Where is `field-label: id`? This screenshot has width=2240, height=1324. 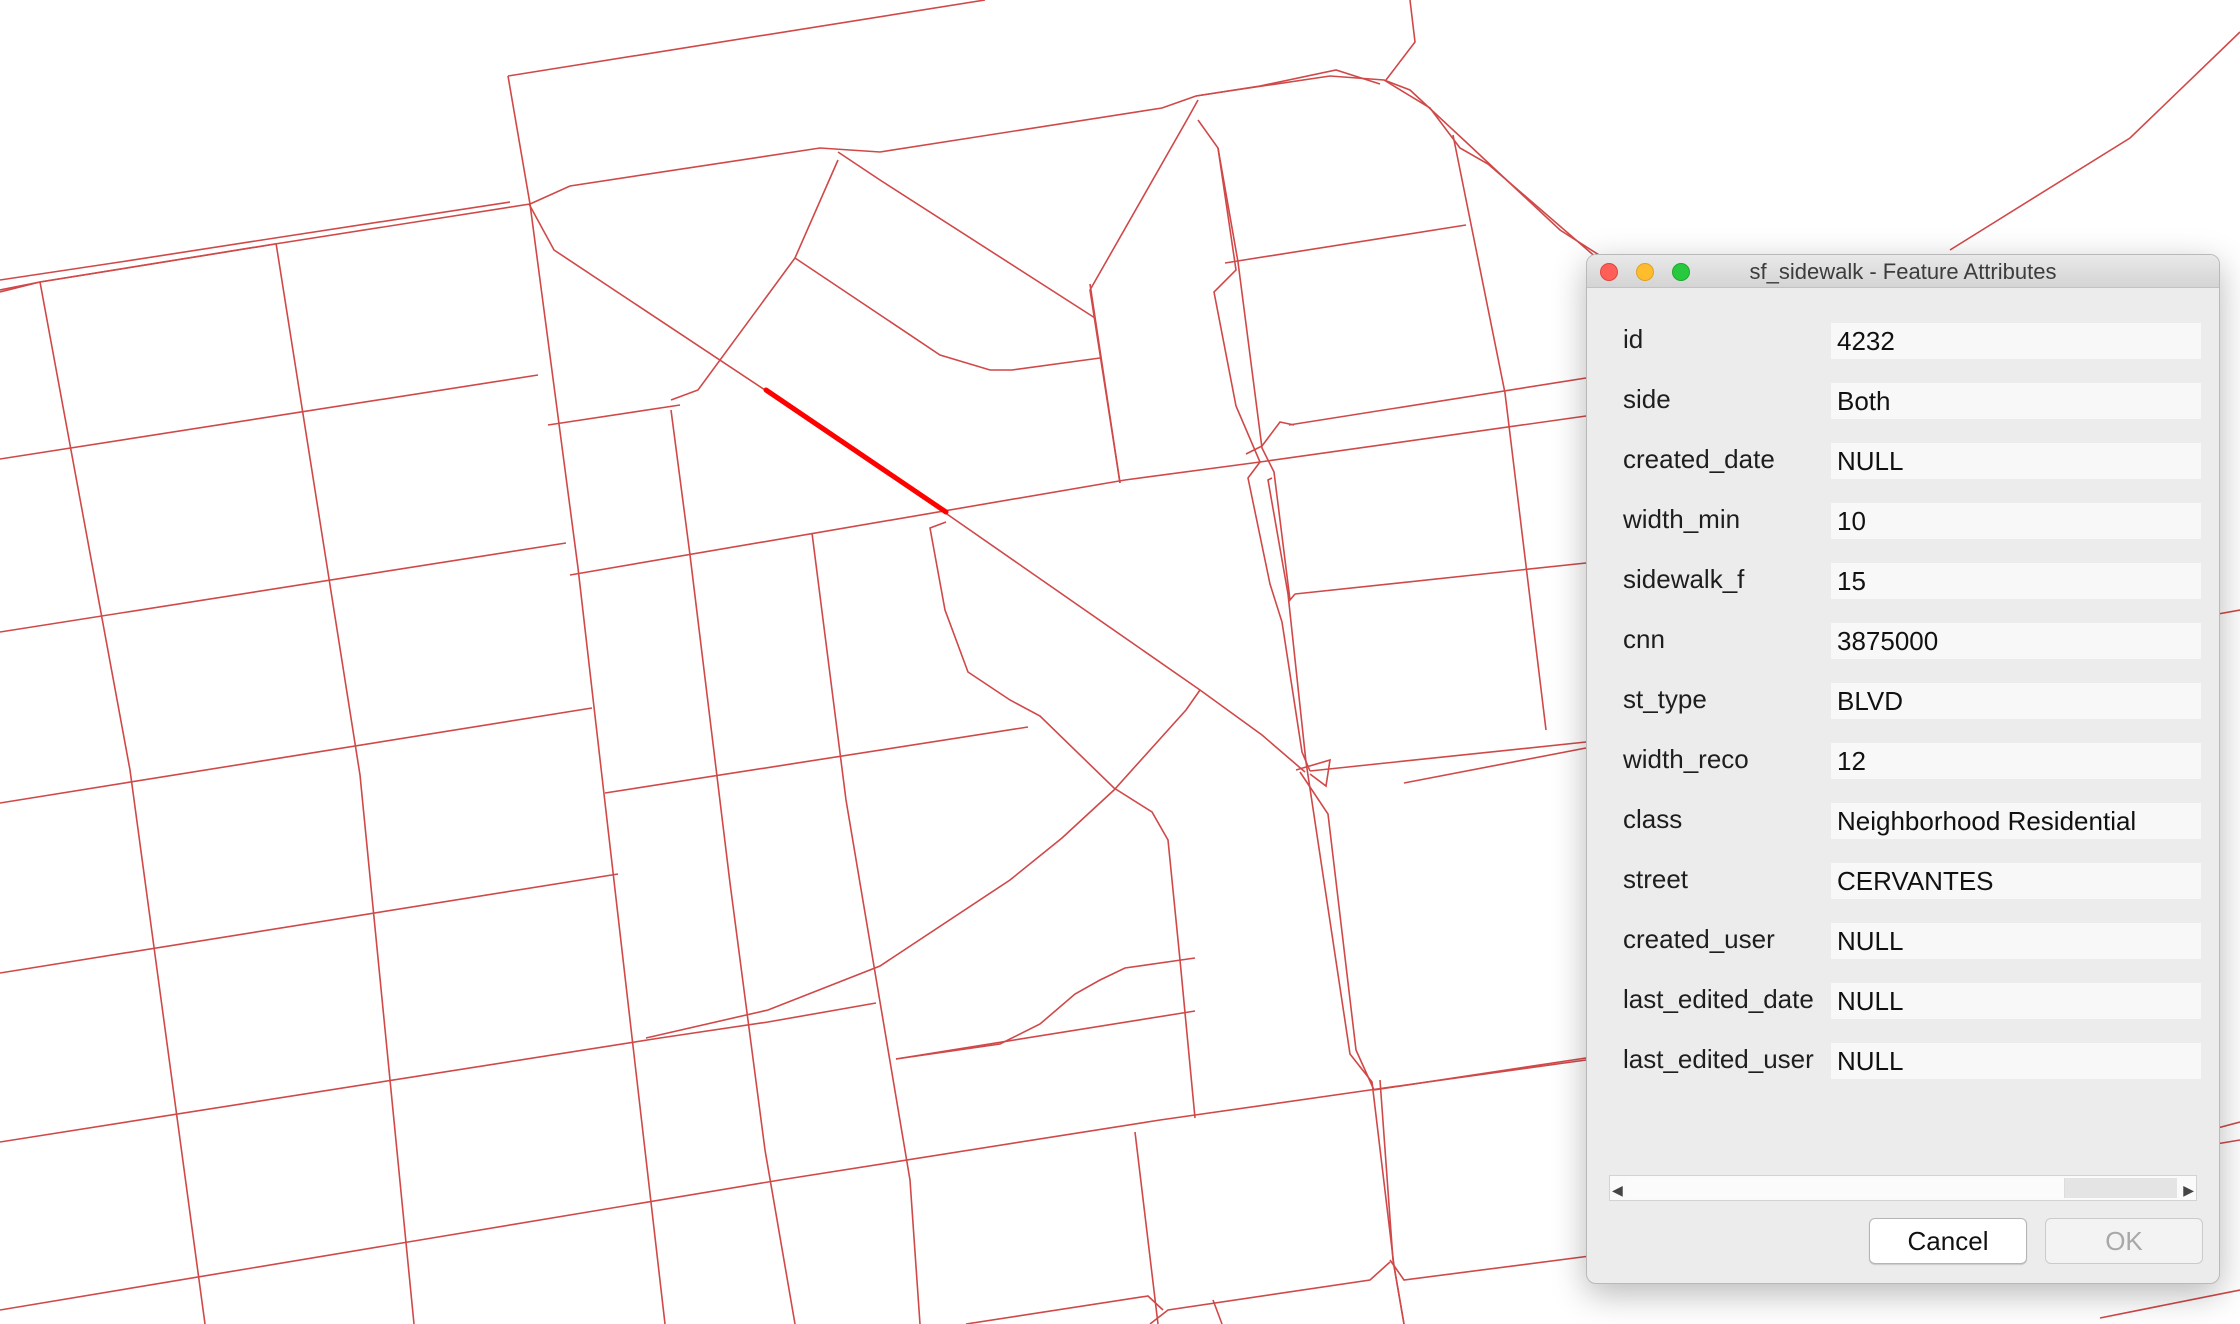 field-label: id is located at coordinates (1633, 339).